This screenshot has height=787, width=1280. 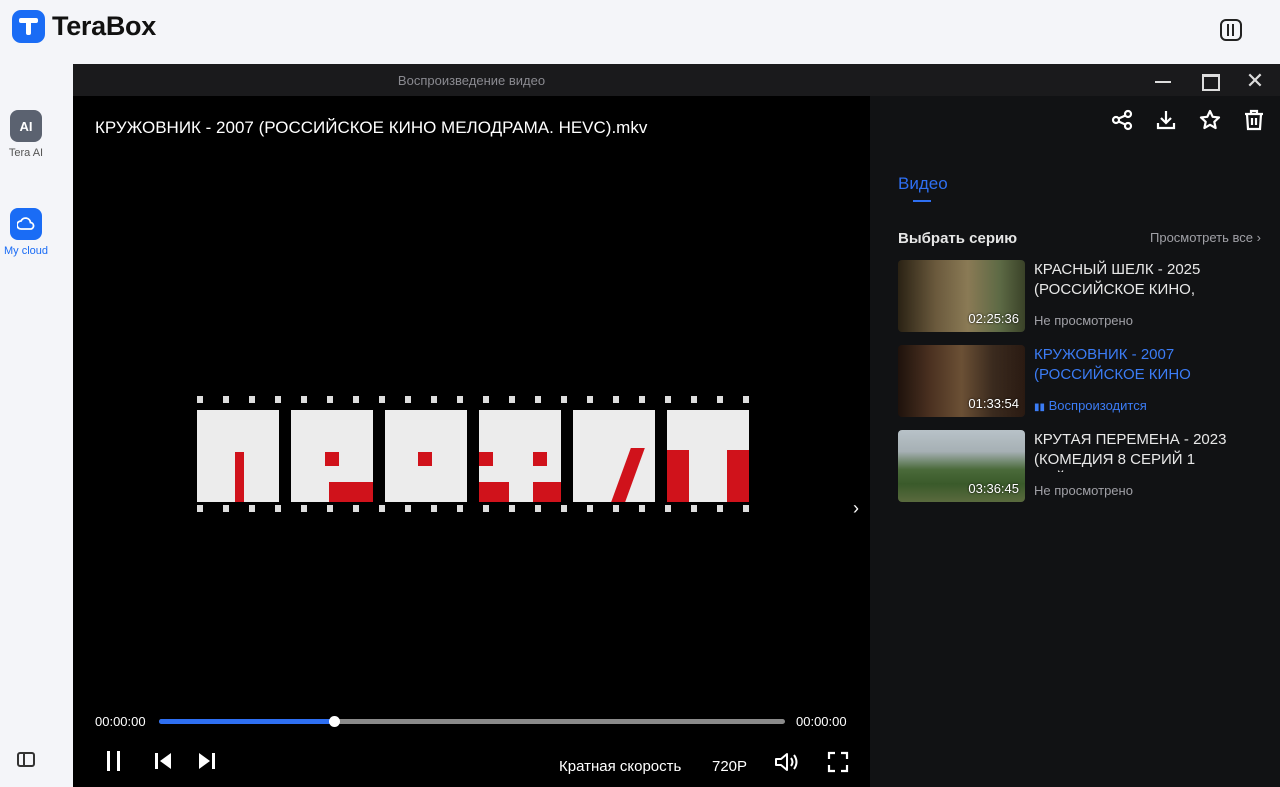 I want to click on episode-thumbnail: 03:36:45, so click(x=961, y=466).